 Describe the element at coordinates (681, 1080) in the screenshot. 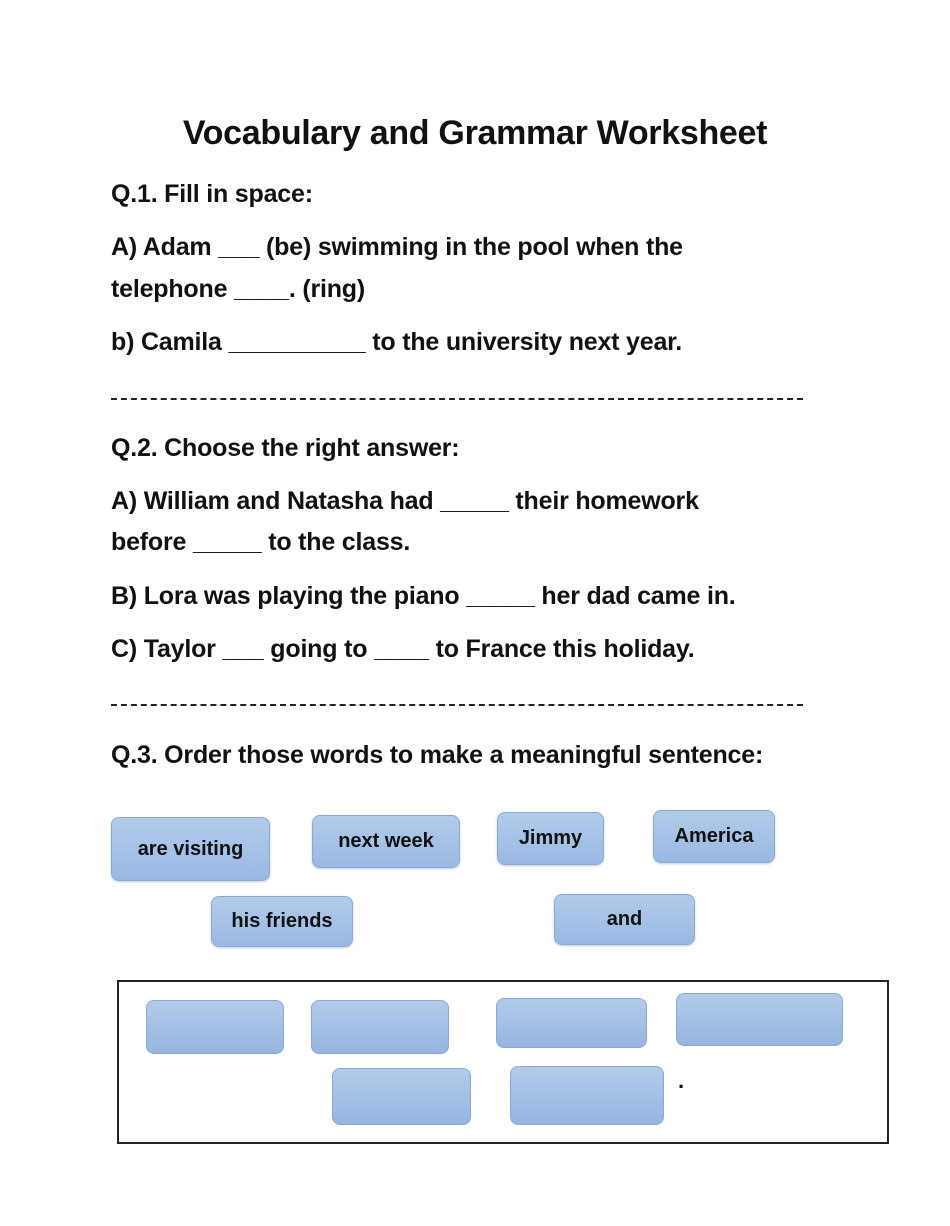

I see `sentence-end-period: .` at that location.